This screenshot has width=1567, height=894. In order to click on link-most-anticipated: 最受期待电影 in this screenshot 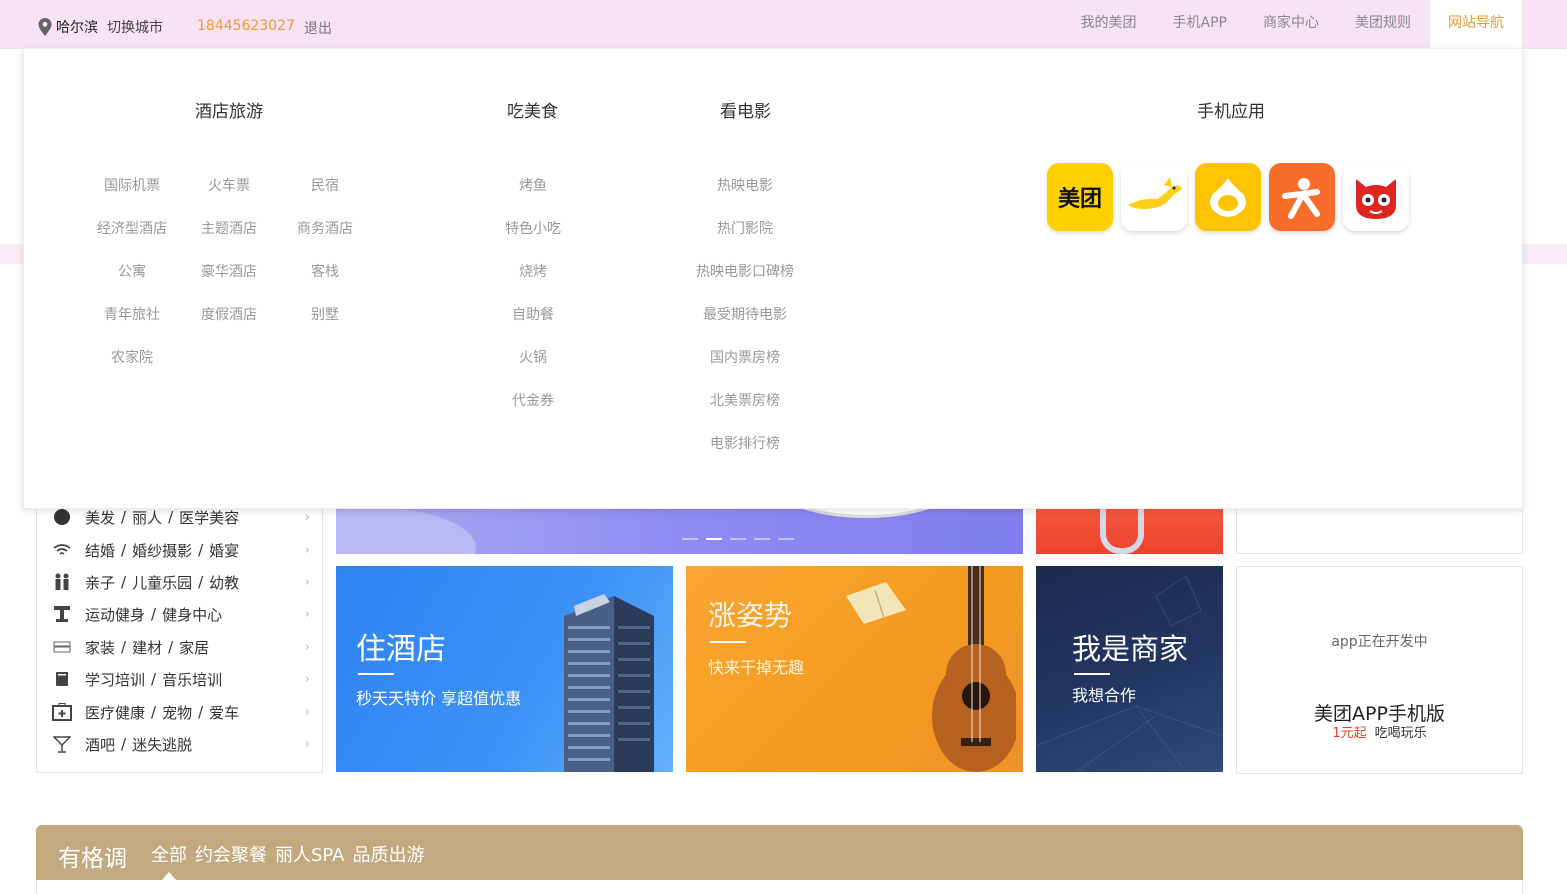, I will do `click(745, 314)`.